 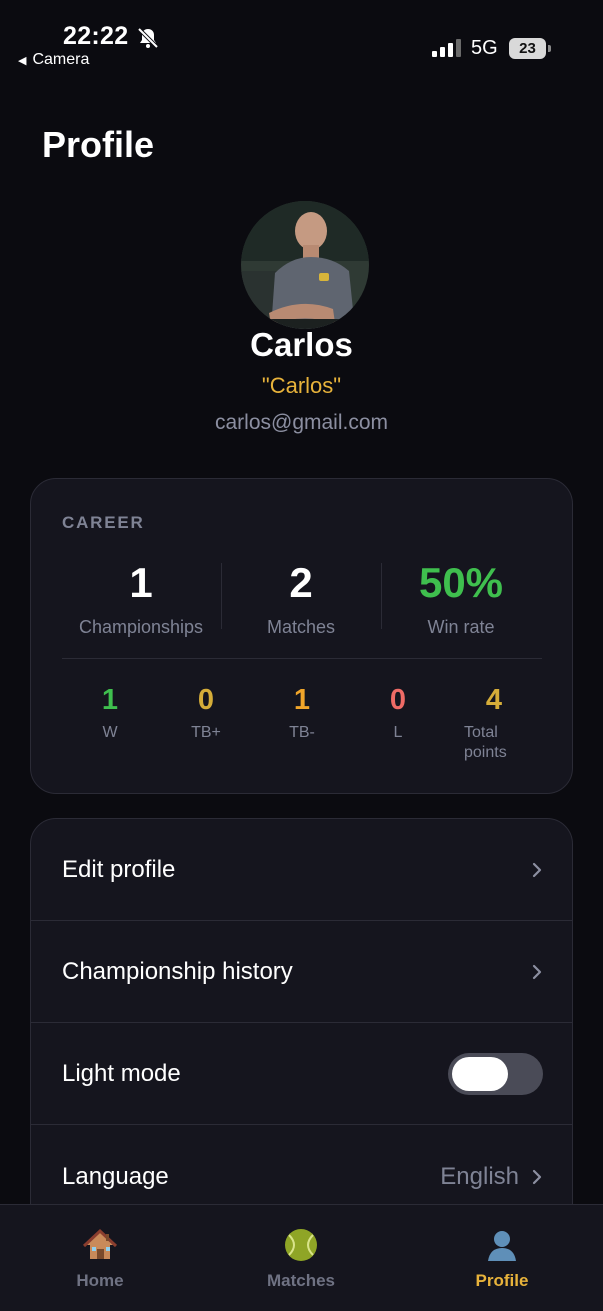 I want to click on avatar-photo, so click(x=305, y=265).